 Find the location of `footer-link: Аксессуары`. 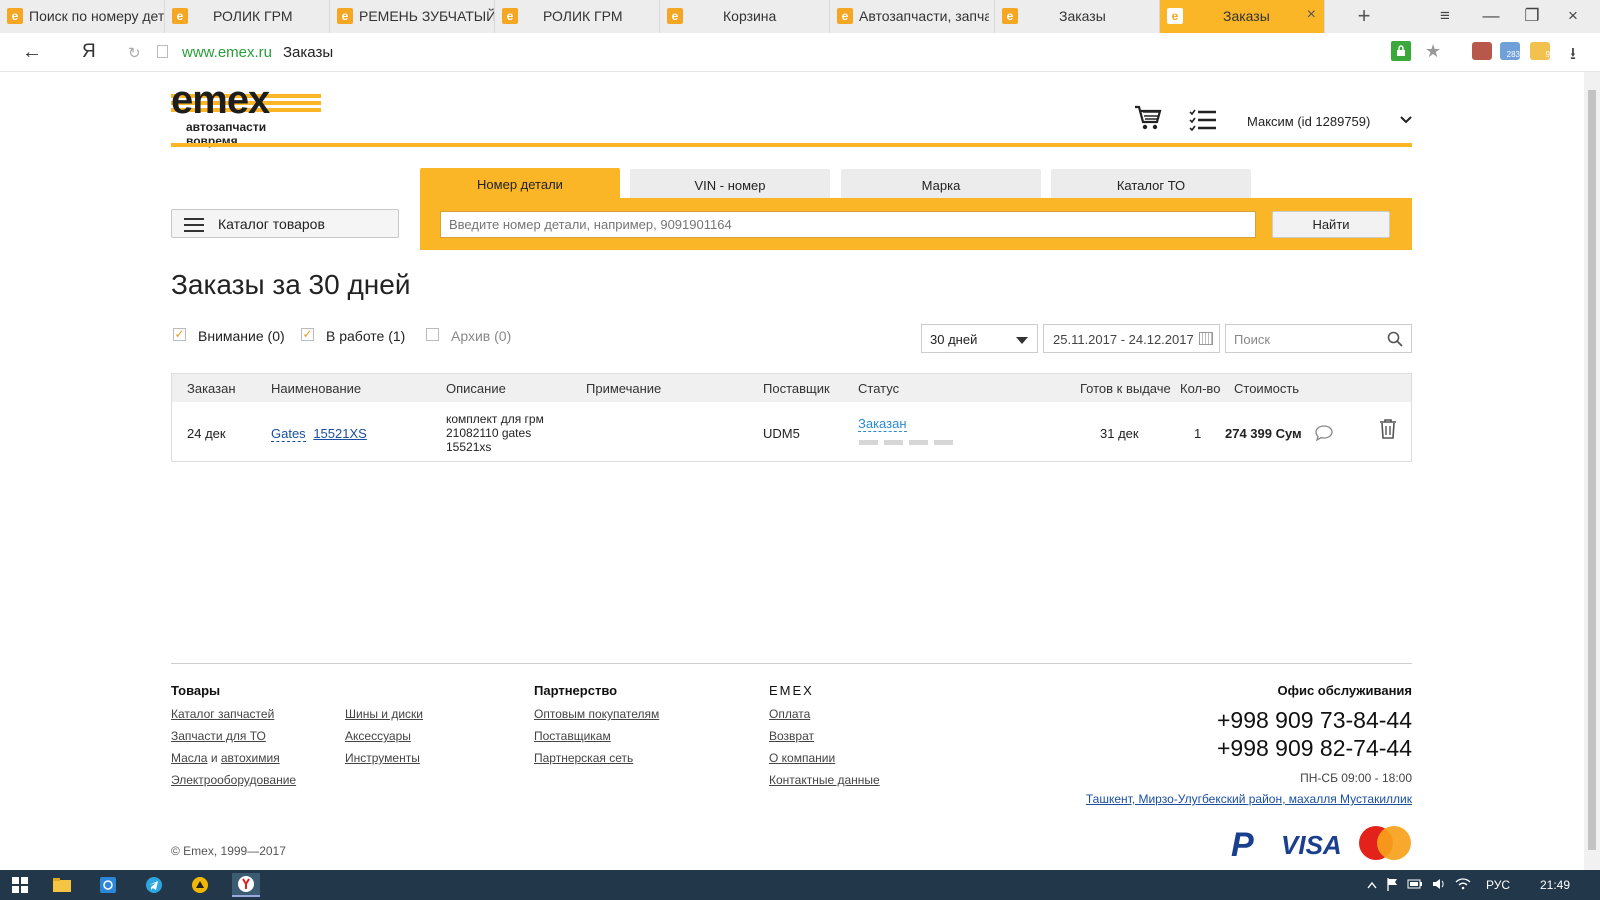

footer-link: Аксессуары is located at coordinates (378, 736).